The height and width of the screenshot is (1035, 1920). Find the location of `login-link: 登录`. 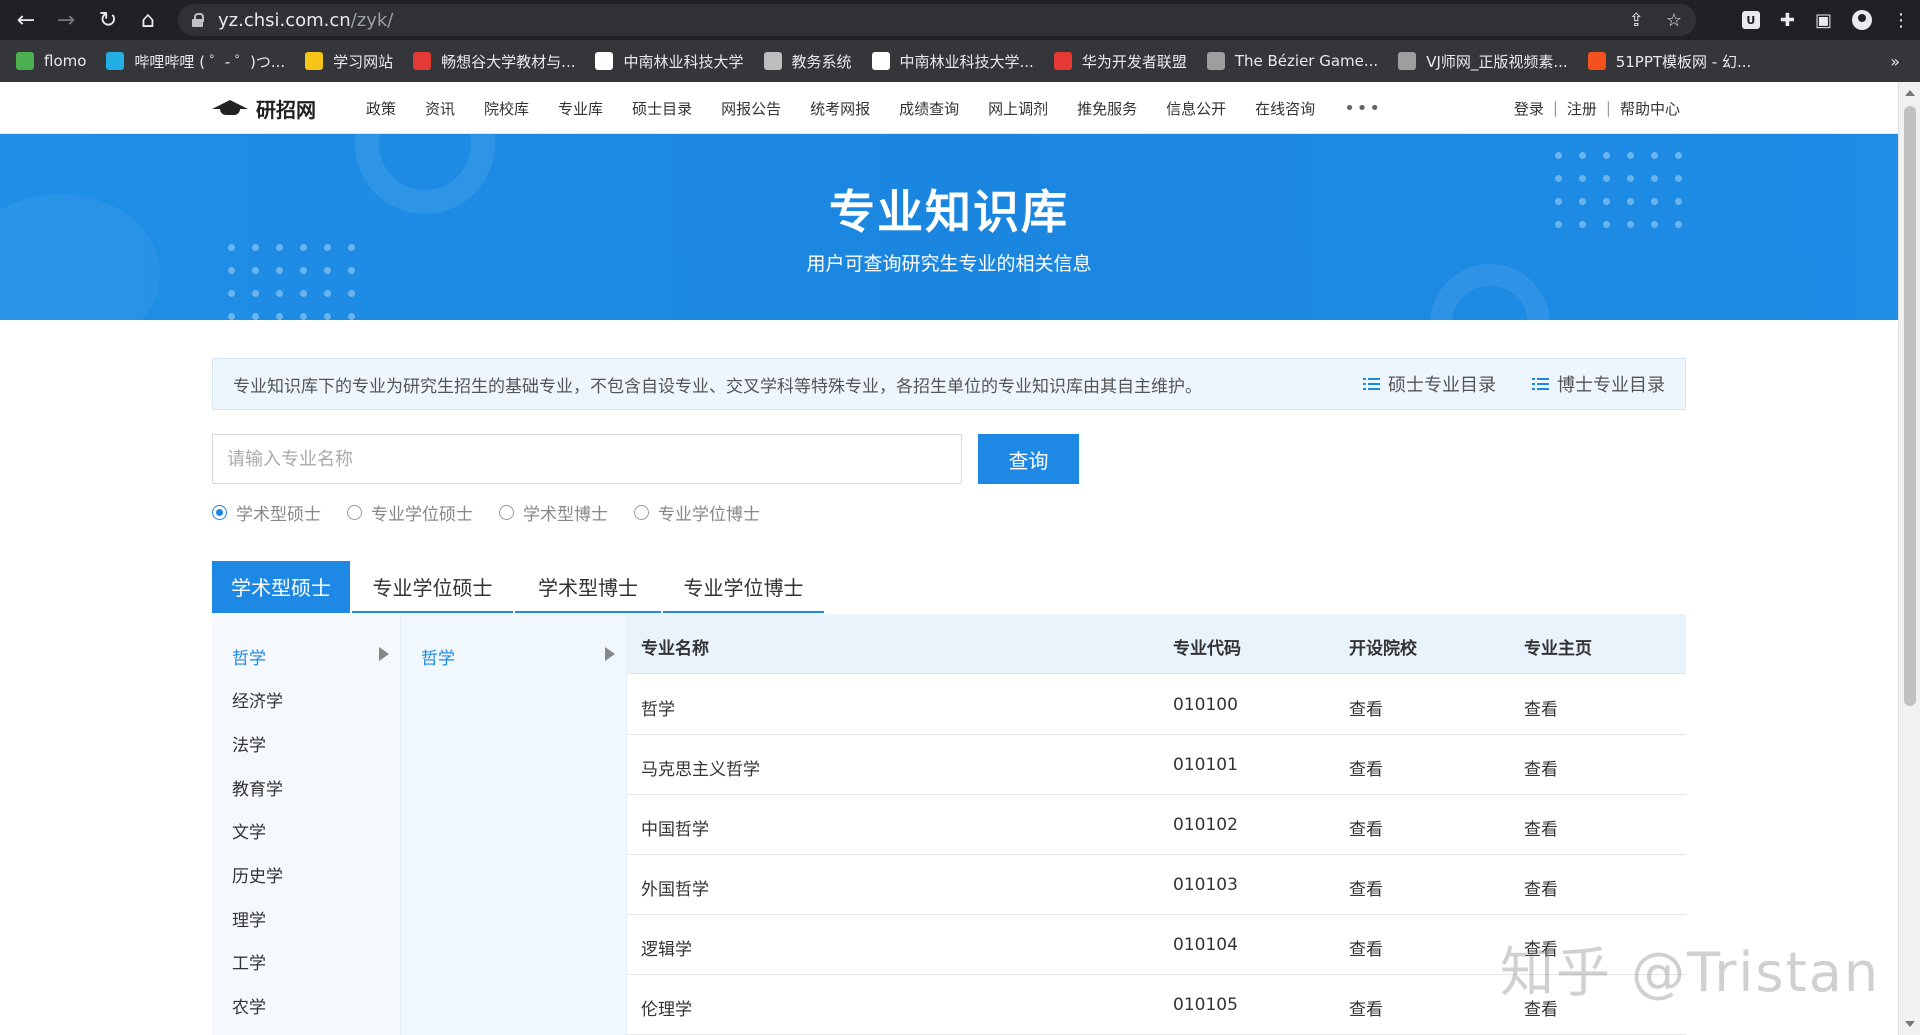

login-link: 登录 is located at coordinates (1529, 108).